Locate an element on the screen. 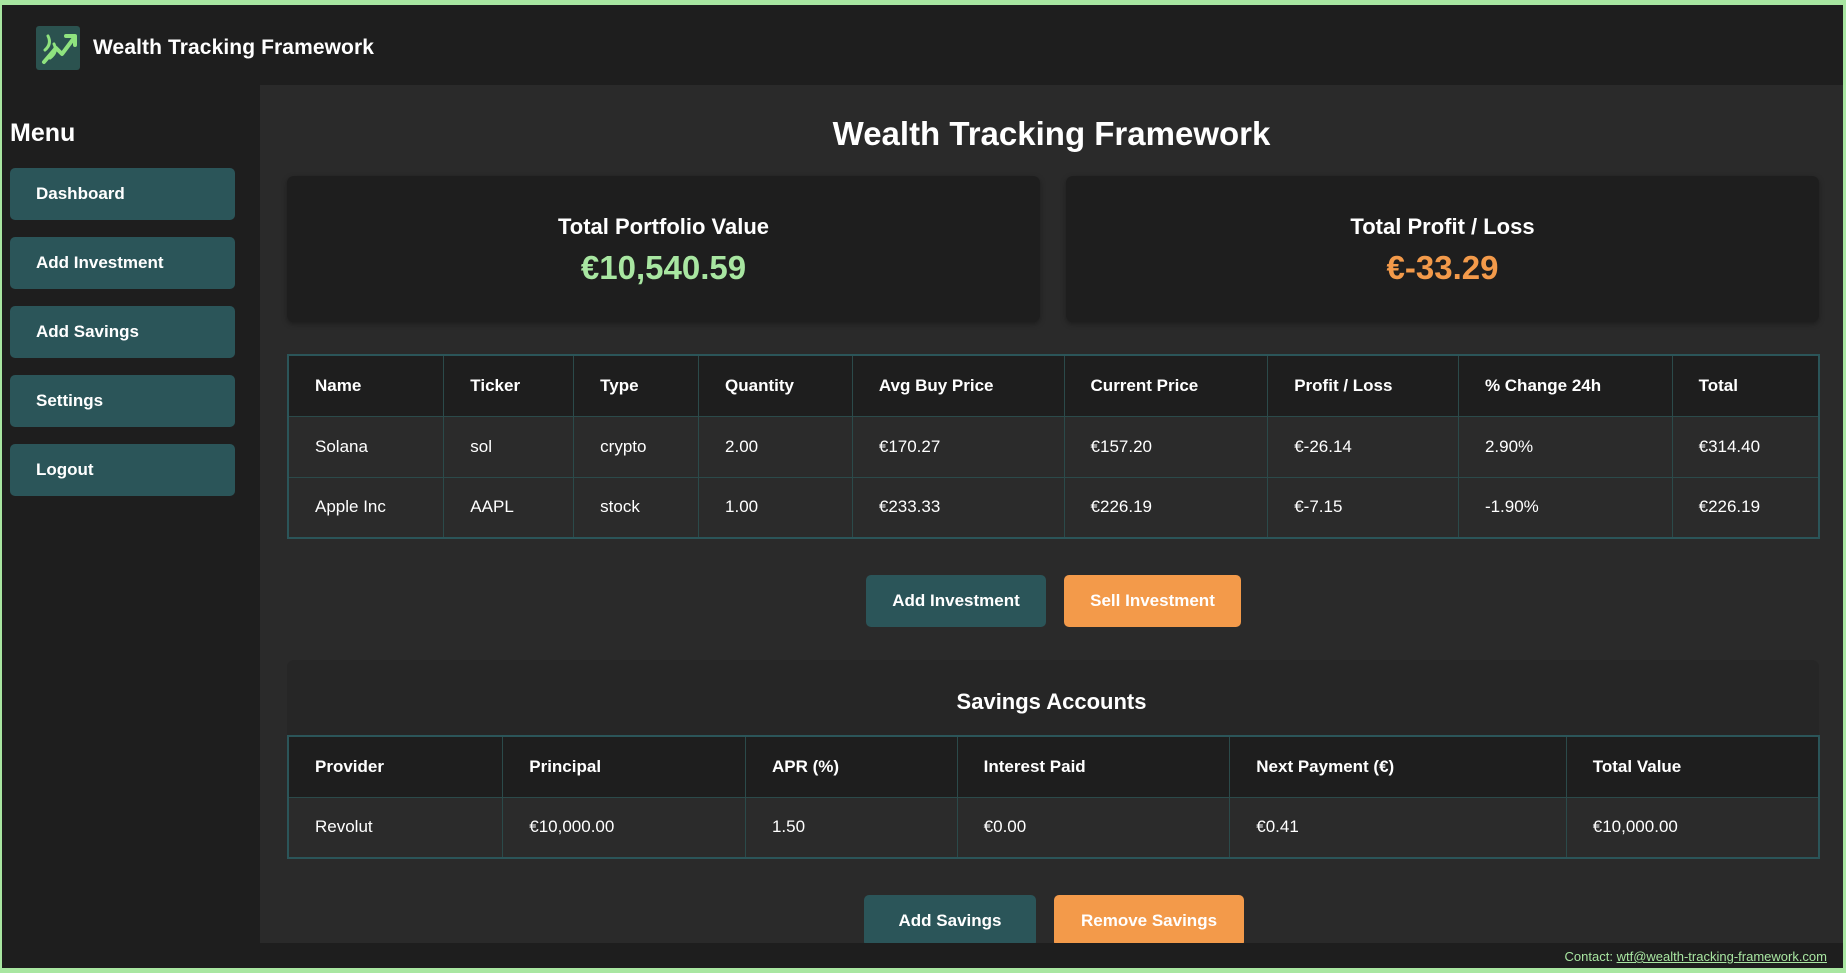  add-savings-button: Add Savings is located at coordinates (950, 921).